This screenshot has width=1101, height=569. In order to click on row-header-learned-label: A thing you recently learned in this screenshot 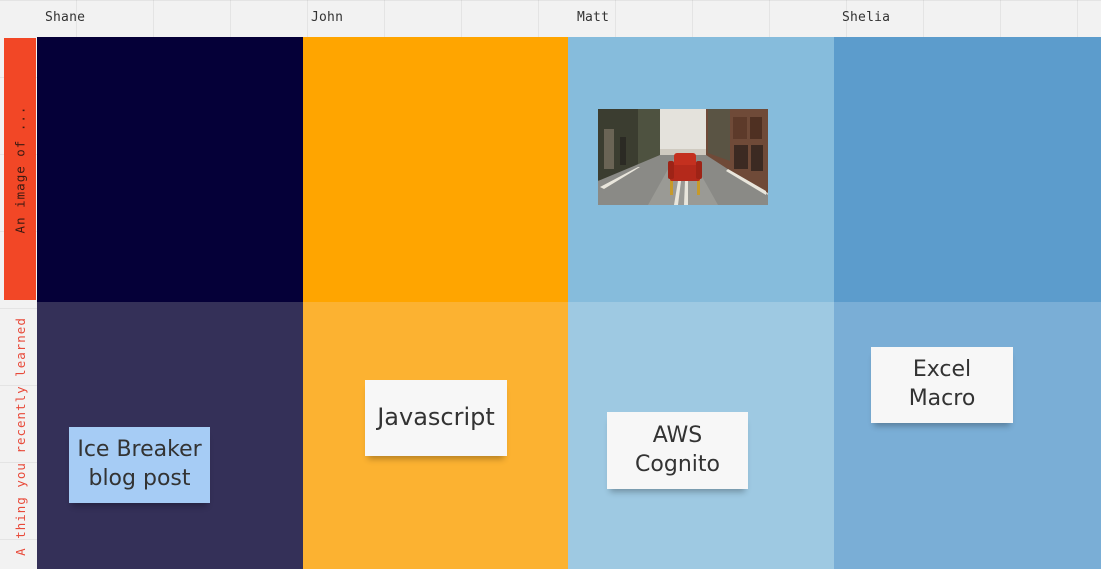, I will do `click(20, 436)`.